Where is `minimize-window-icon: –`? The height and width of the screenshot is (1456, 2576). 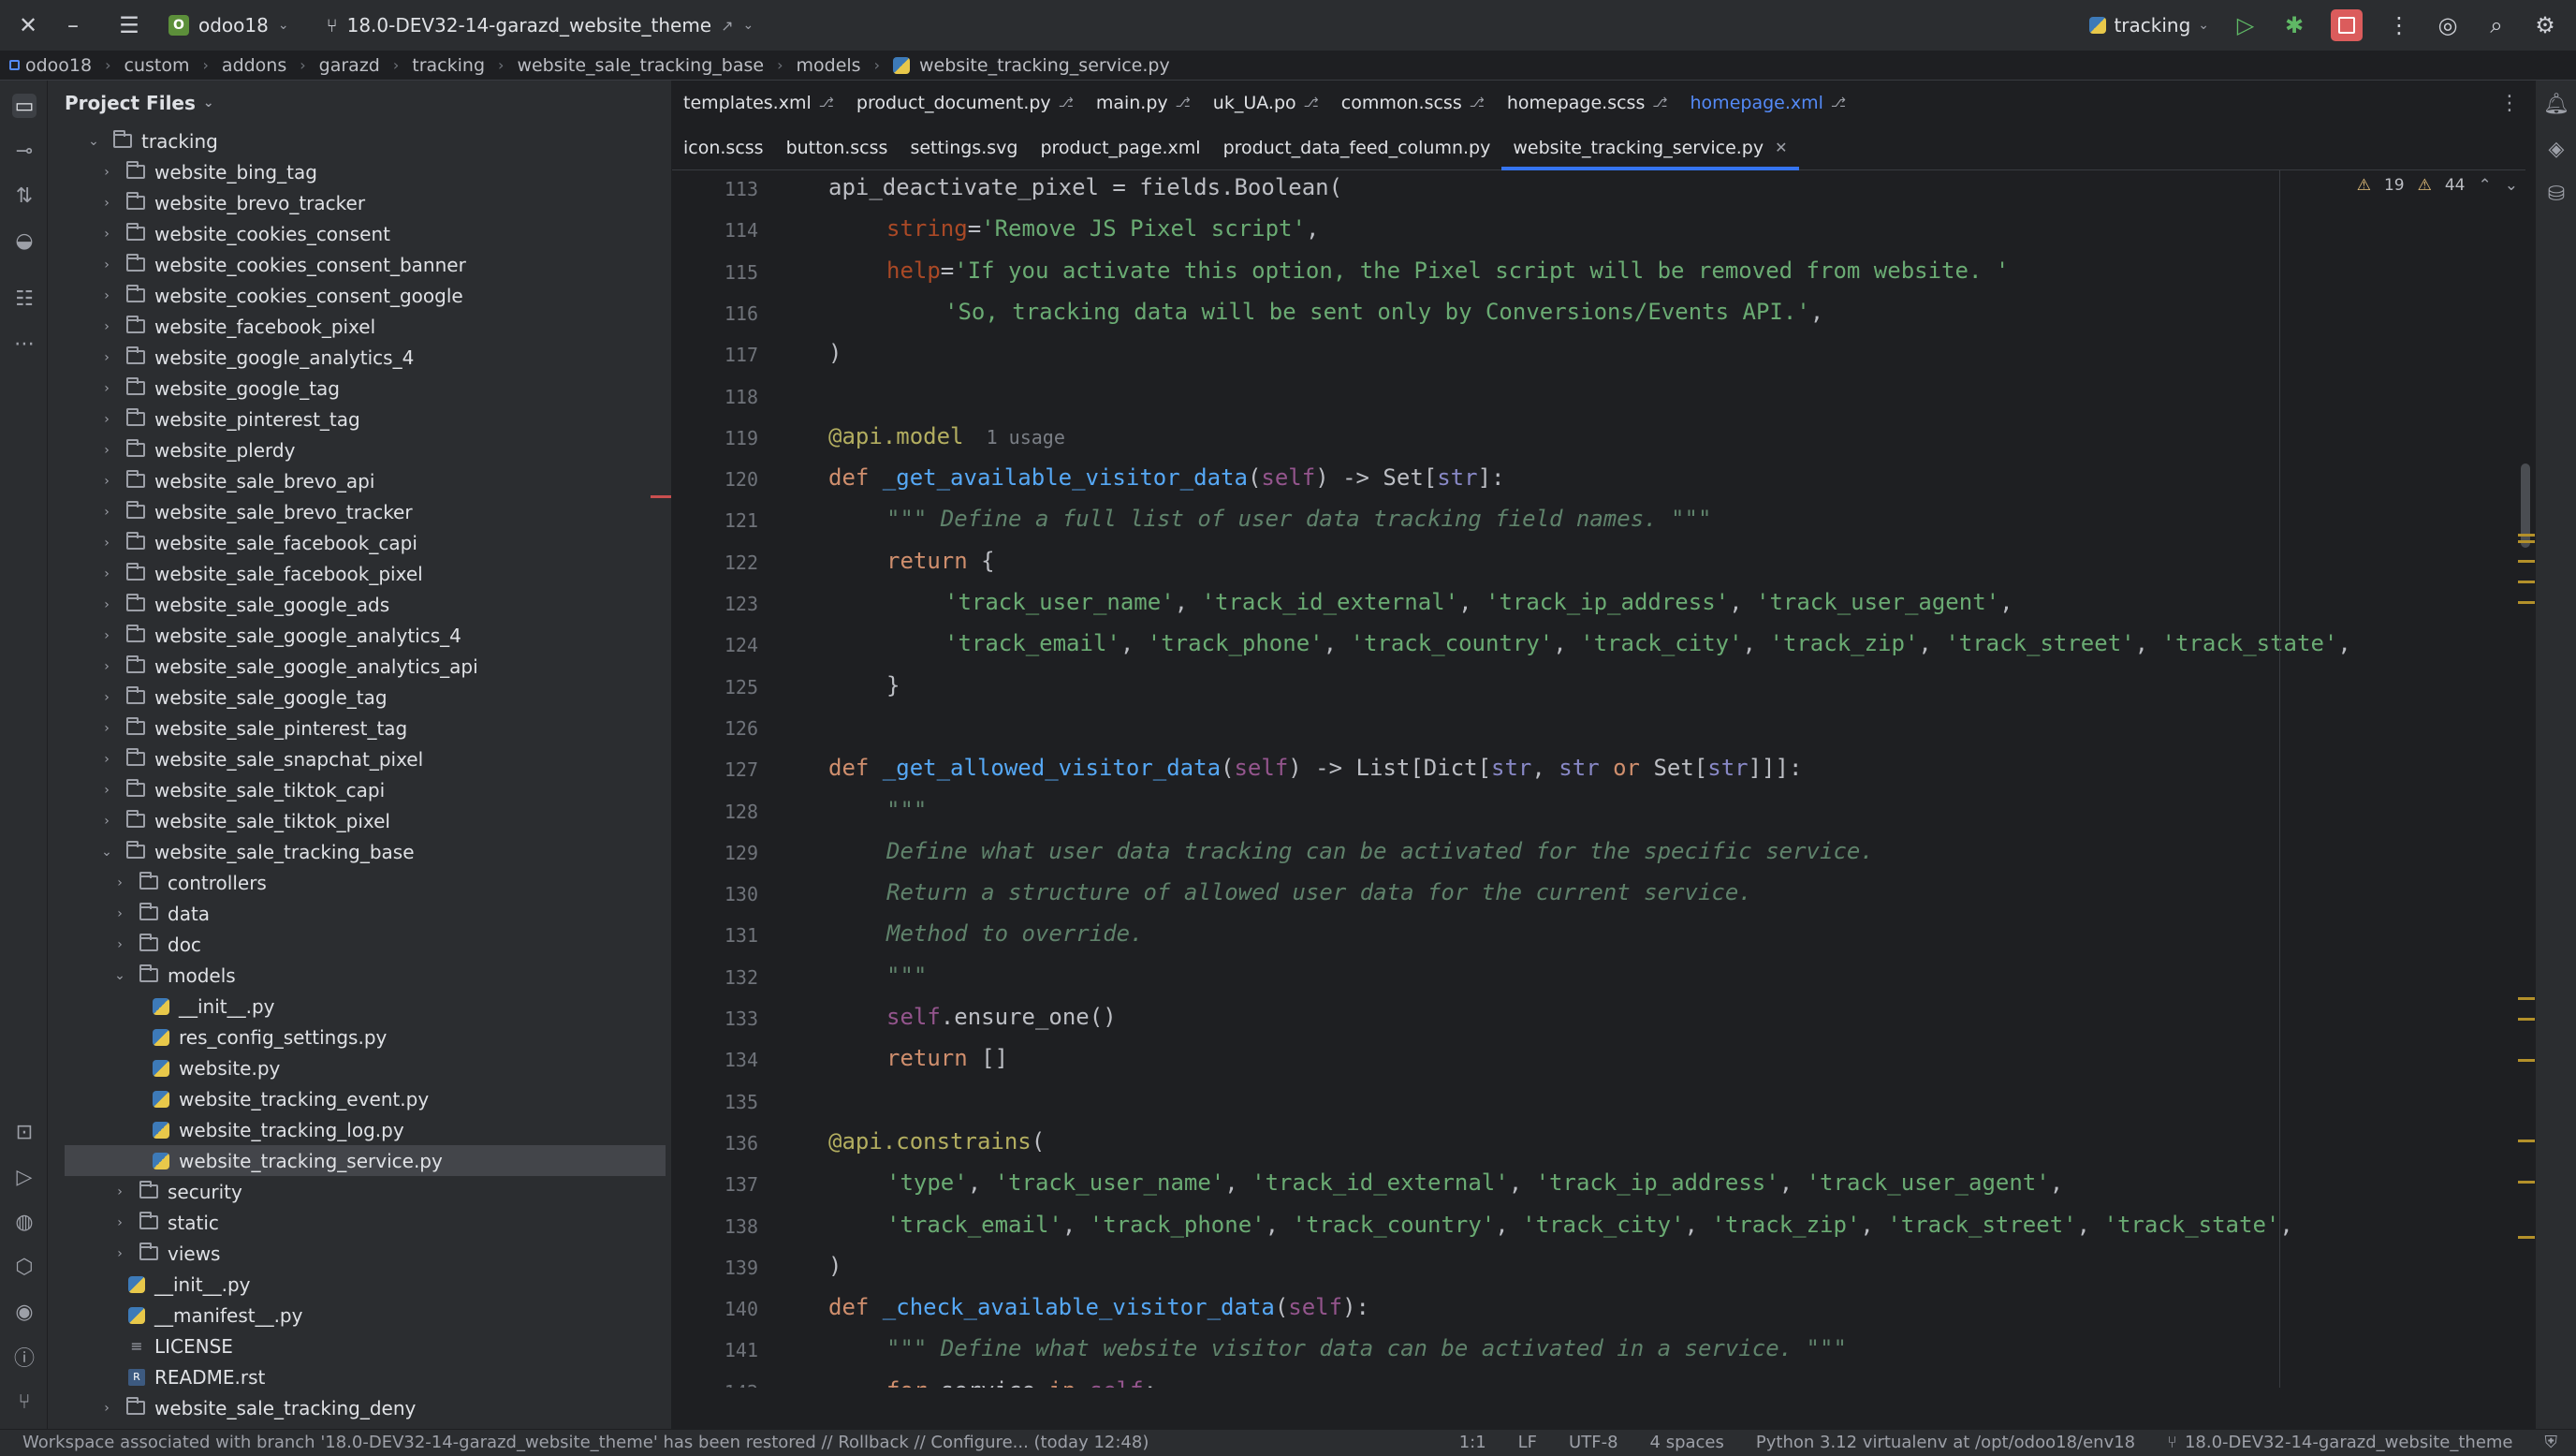
minimize-window-icon: – is located at coordinates (73, 25).